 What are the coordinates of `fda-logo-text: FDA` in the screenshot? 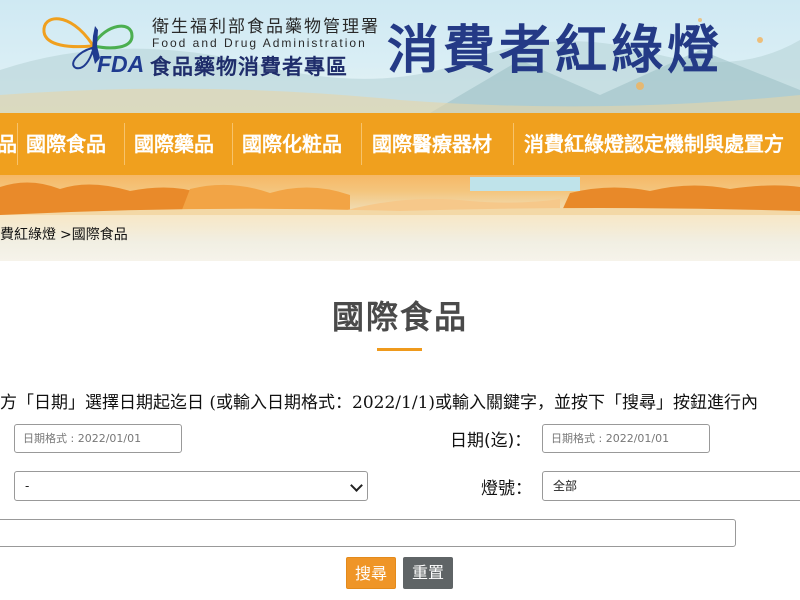 It's located at (121, 64).